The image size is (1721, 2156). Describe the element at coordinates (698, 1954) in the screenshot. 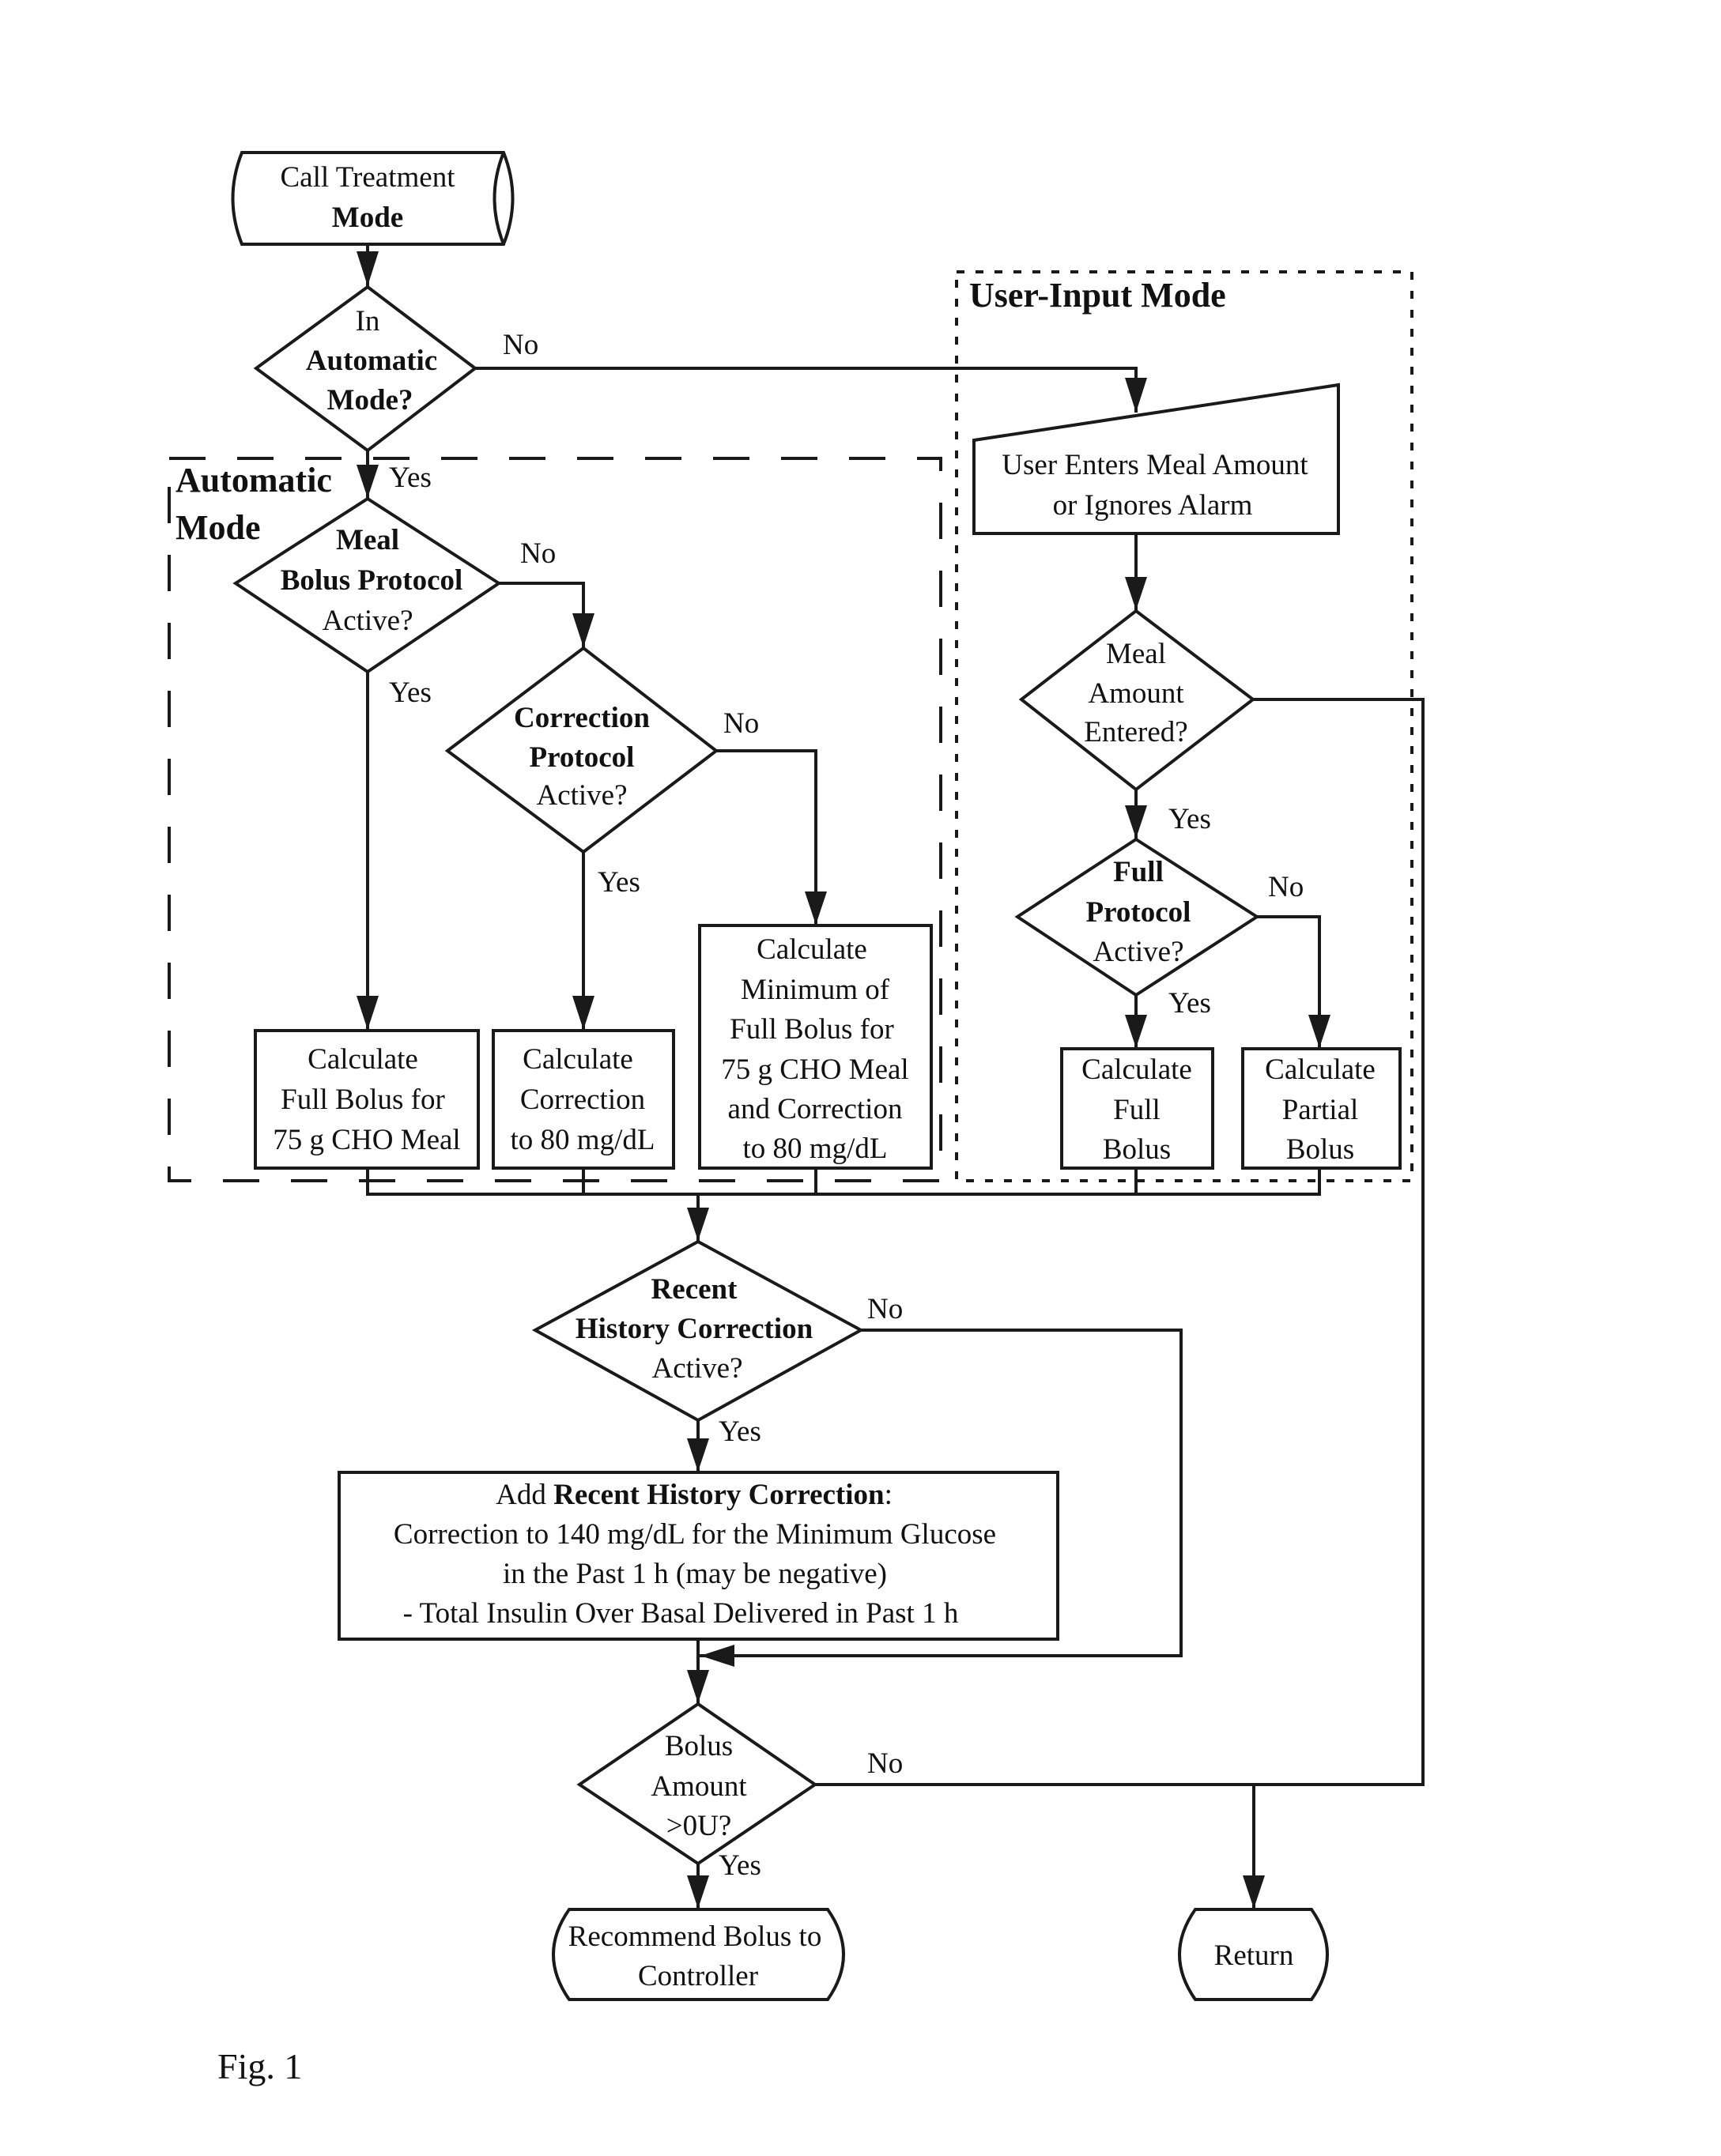

I see `terminal-recommend-bolus: Recommend Bolus to Controller` at that location.